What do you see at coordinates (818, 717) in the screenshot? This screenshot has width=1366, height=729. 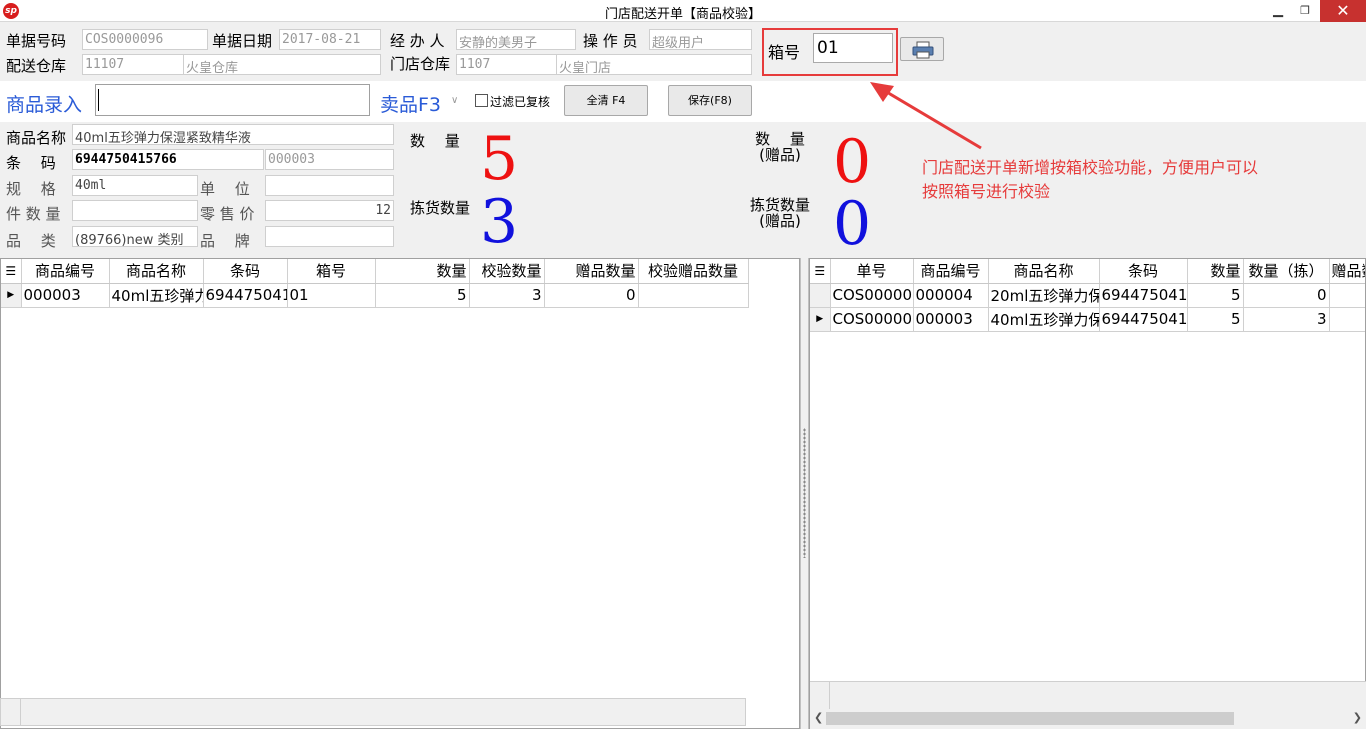 I see `scroll-left-icon: ❮` at bounding box center [818, 717].